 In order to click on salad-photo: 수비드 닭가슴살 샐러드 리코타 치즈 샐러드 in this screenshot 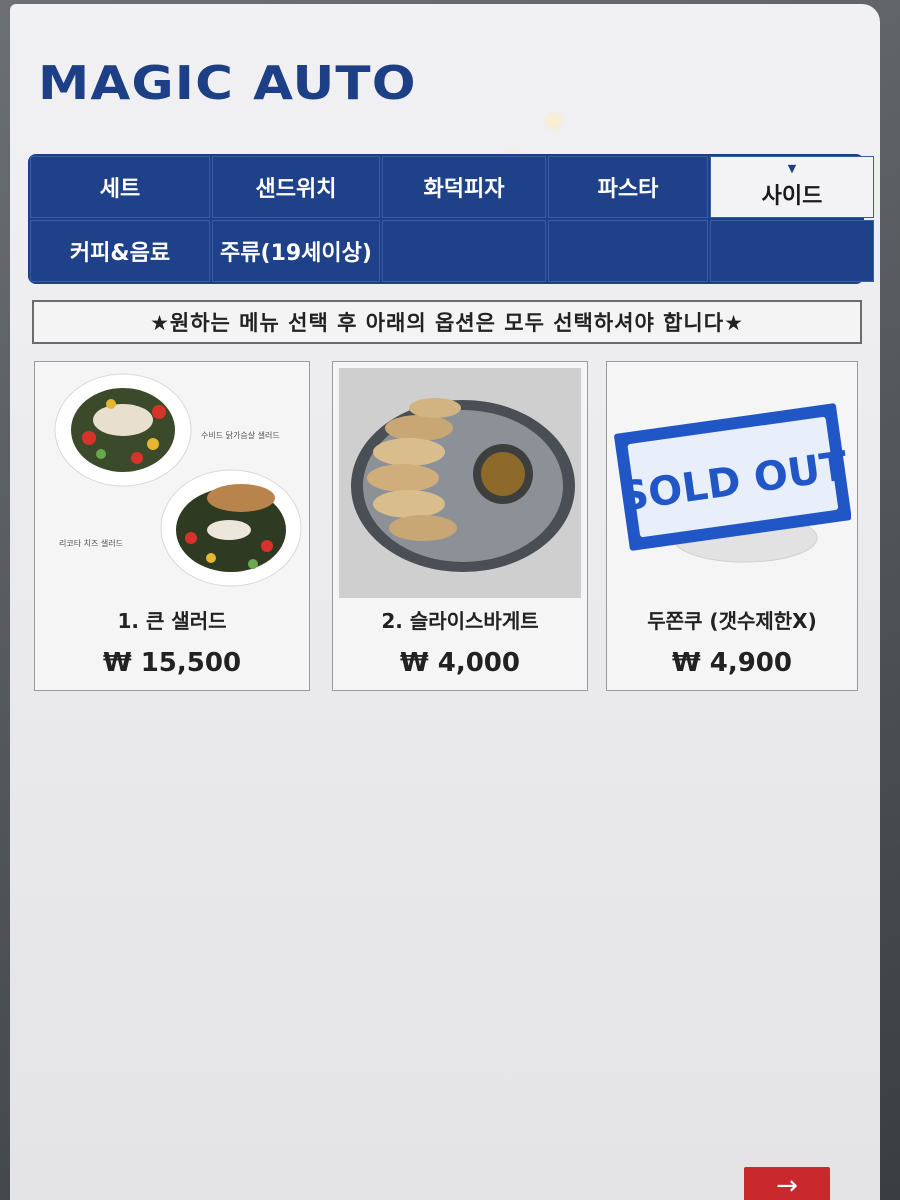, I will do `click(172, 483)`.